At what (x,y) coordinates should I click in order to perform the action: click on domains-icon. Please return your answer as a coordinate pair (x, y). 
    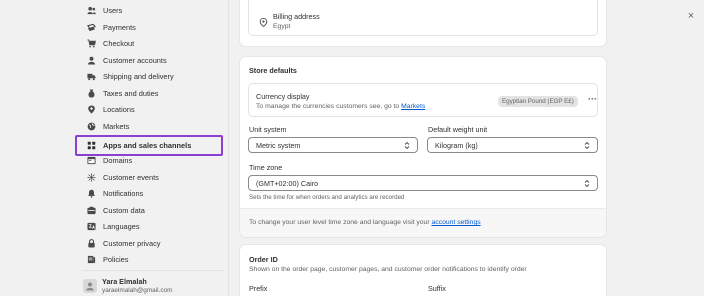
    Looking at the image, I should click on (91, 160).